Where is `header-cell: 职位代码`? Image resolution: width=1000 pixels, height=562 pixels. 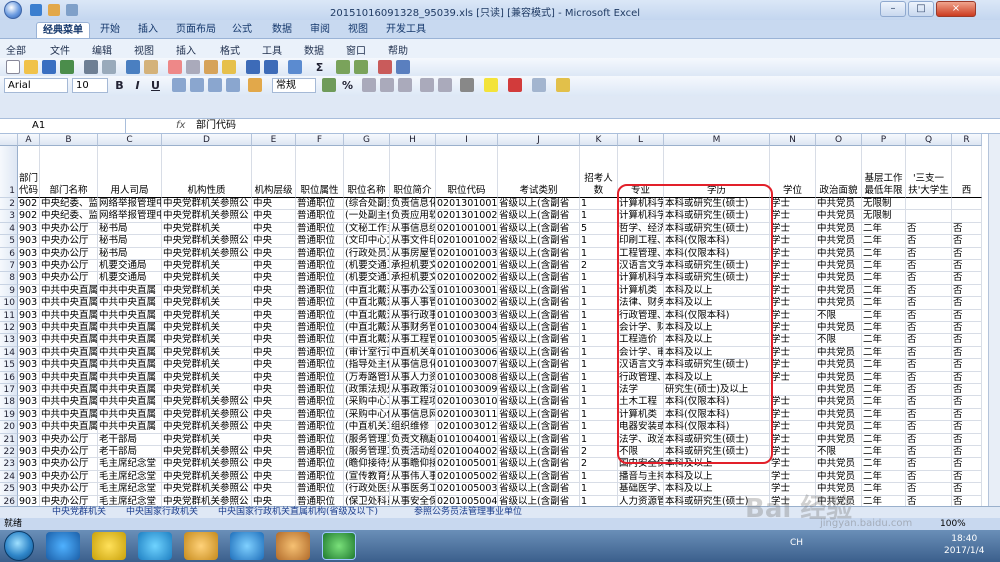 header-cell: 职位代码 is located at coordinates (467, 172).